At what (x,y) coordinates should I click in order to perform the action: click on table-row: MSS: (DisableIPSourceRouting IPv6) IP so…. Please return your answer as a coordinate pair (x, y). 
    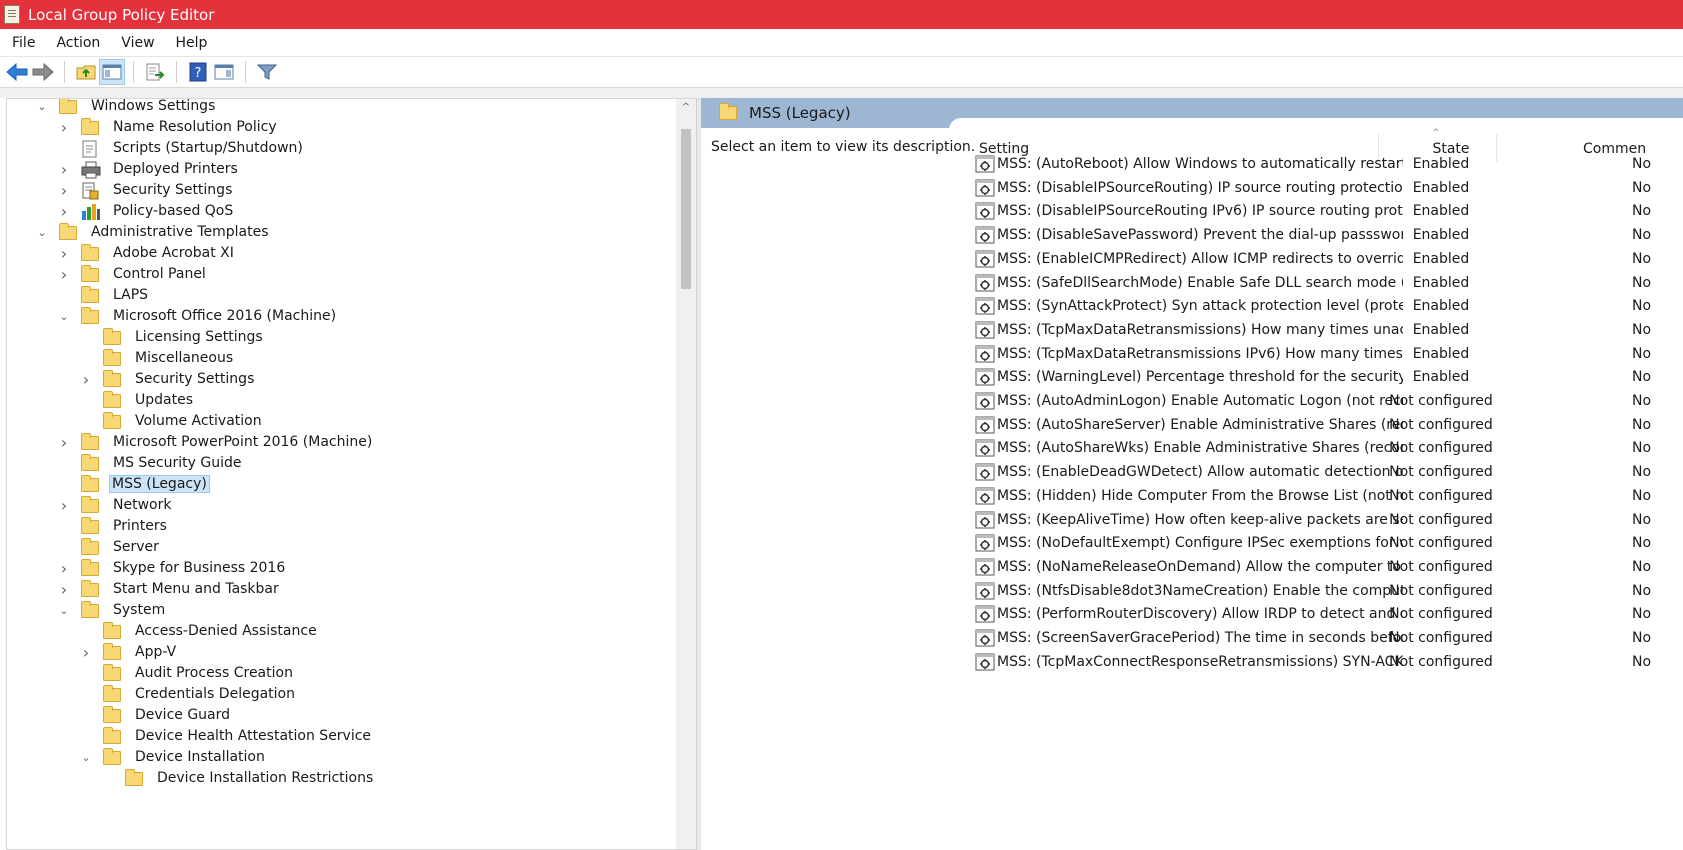
    Looking at the image, I should click on (1329, 211).